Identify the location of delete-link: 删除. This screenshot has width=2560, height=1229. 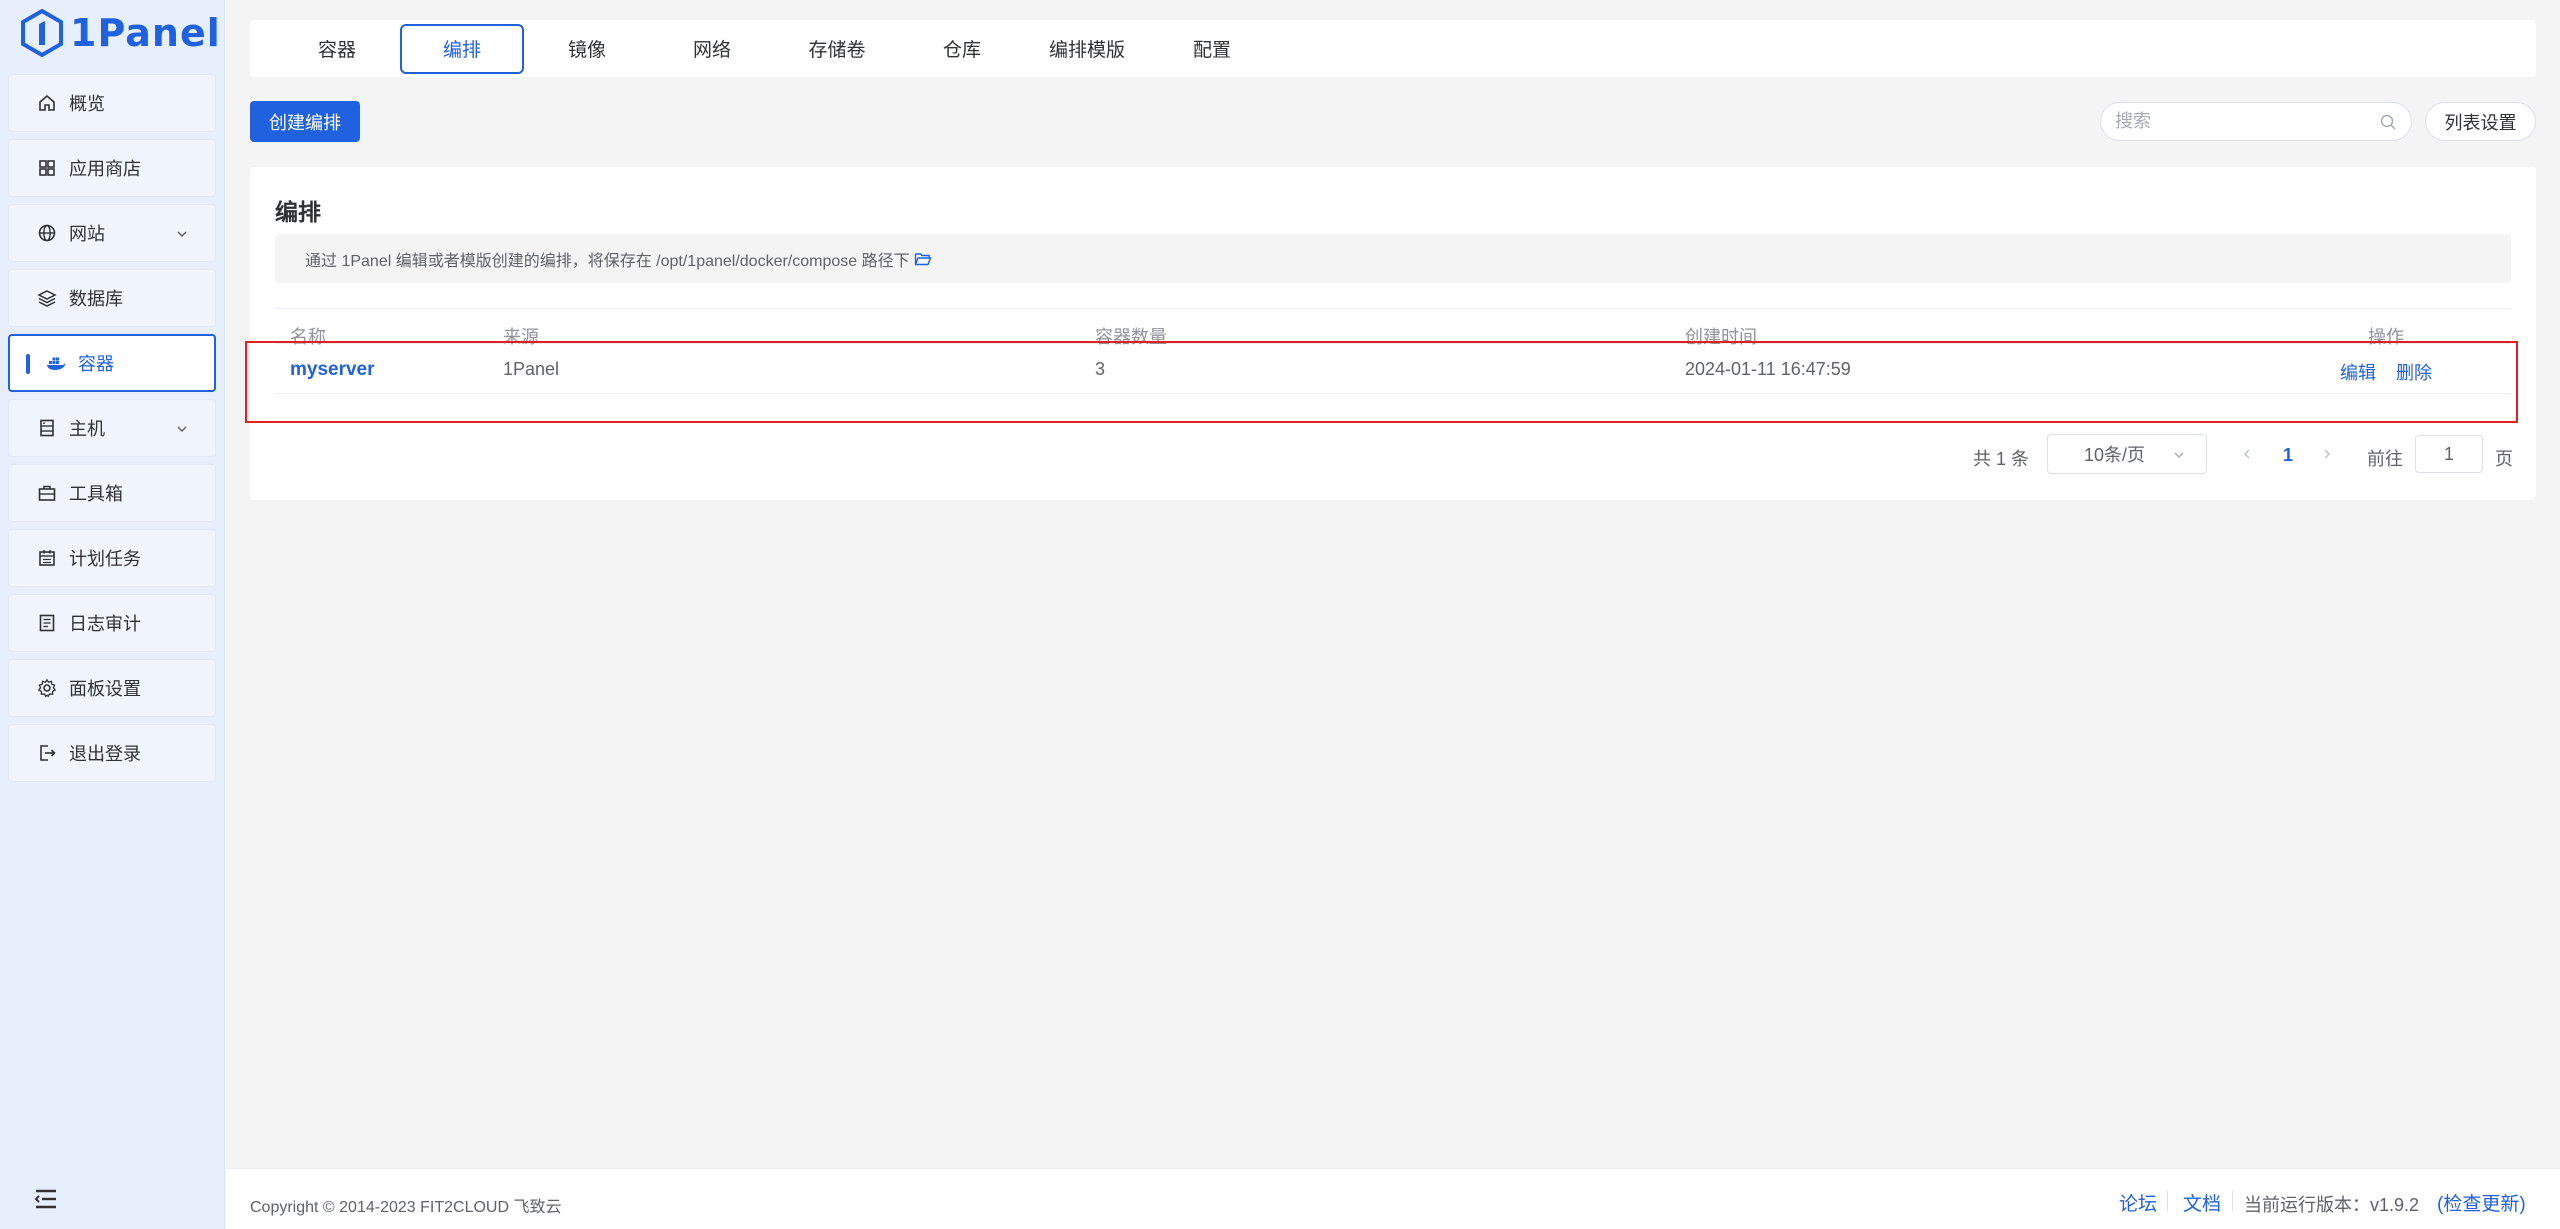
(2414, 372).